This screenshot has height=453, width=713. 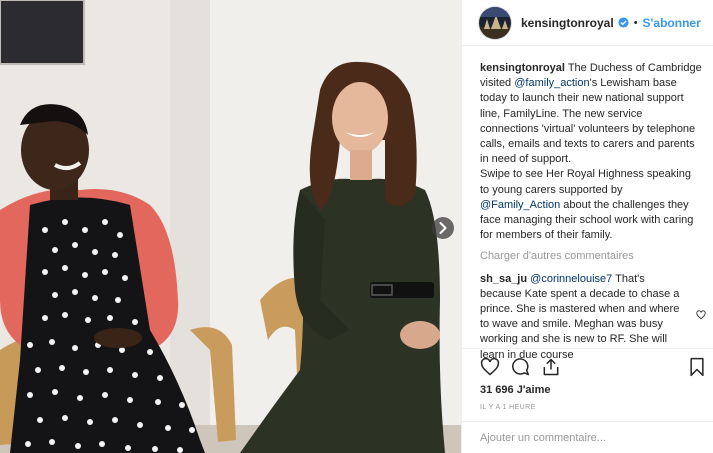 I want to click on post-header: kensingtonroyal • S'abonner, so click(x=587, y=23).